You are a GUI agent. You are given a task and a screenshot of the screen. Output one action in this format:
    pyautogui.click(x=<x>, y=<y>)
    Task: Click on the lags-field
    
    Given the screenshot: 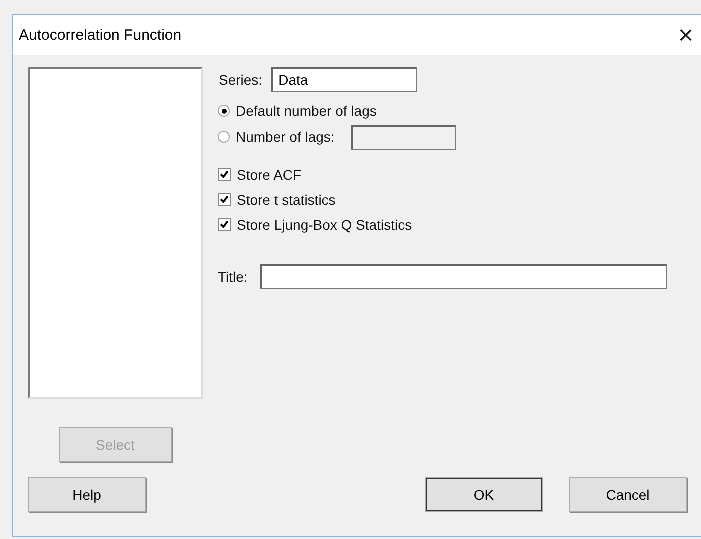 What is the action you would take?
    pyautogui.click(x=403, y=137)
    